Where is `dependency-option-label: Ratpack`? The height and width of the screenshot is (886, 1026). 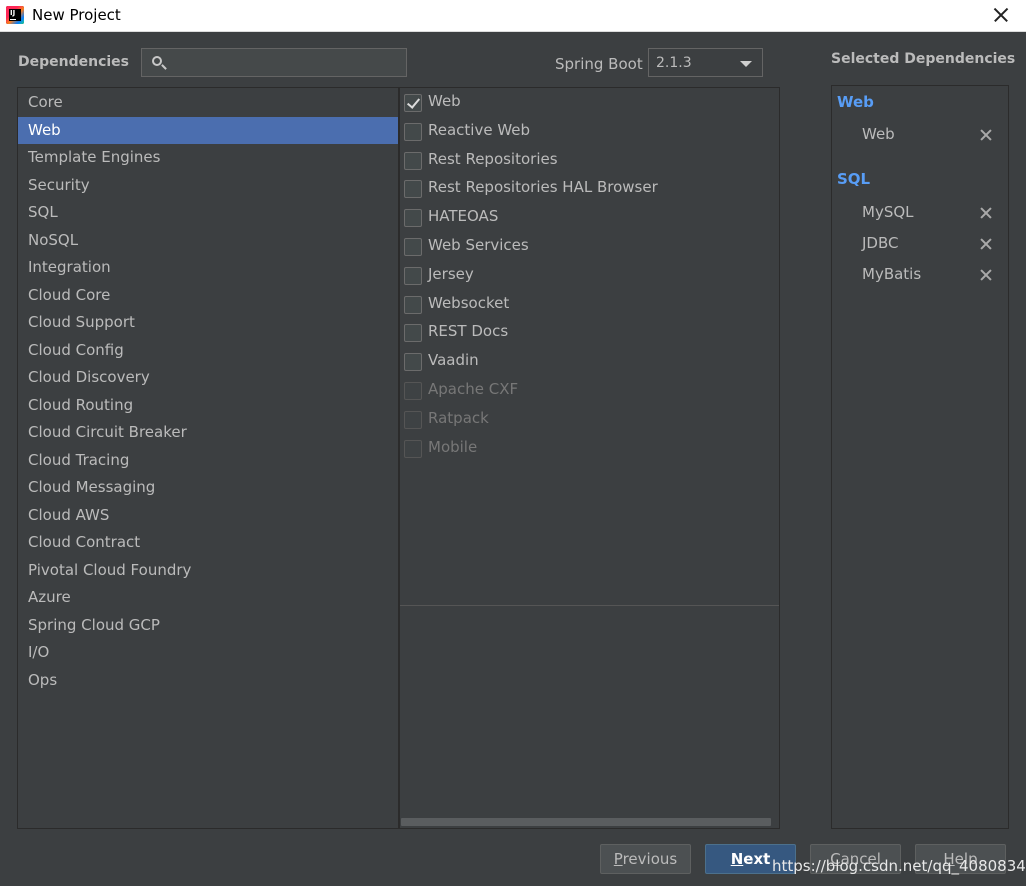
dependency-option-label: Ratpack is located at coordinates (458, 417).